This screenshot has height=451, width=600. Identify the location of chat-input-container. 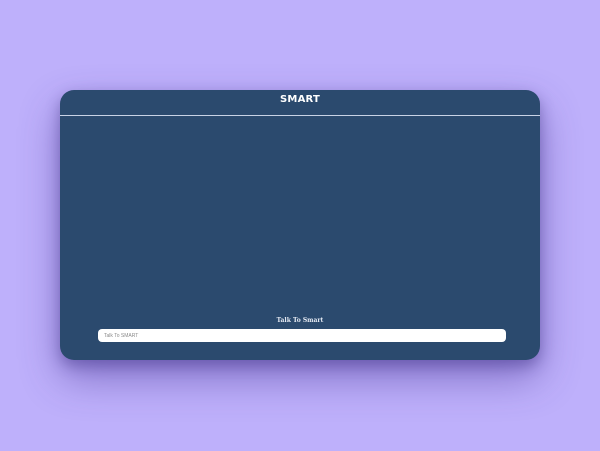
(302, 335).